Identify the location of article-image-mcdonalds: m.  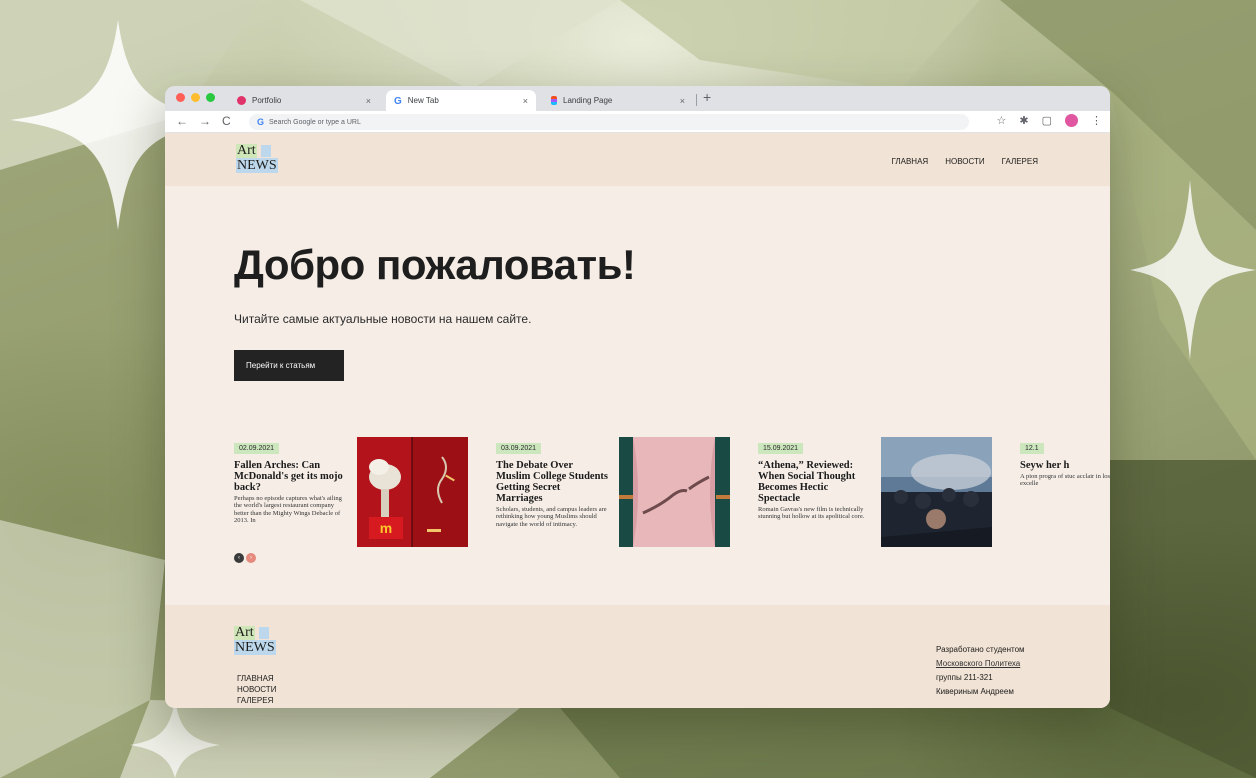
(412, 492).